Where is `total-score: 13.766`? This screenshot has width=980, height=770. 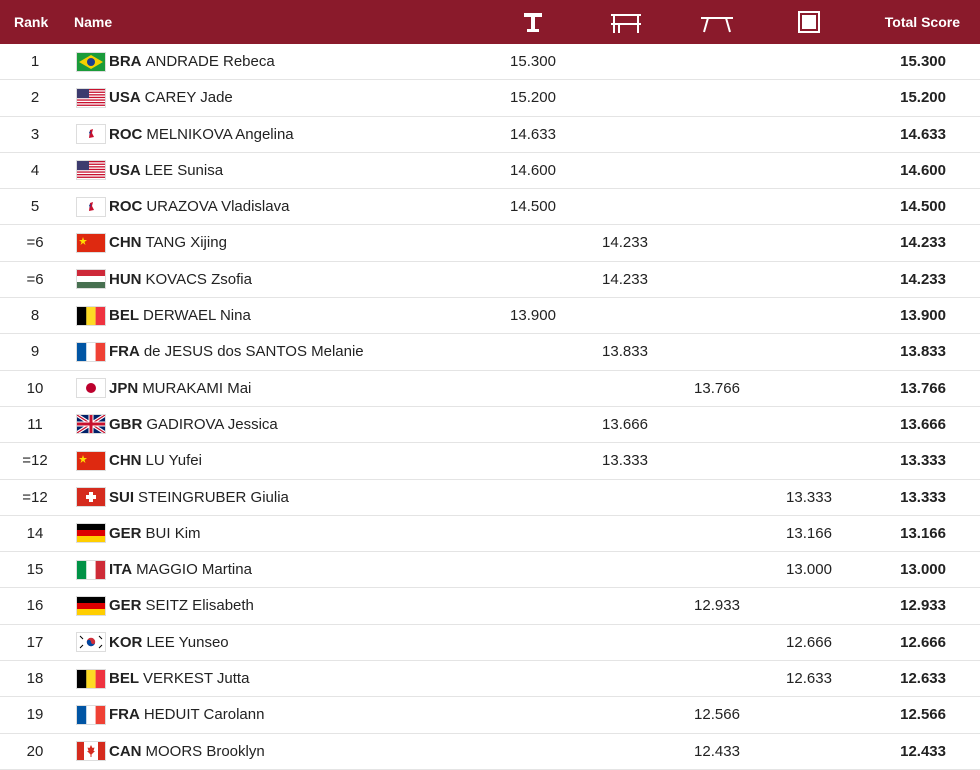 total-score: 13.766 is located at coordinates (923, 388).